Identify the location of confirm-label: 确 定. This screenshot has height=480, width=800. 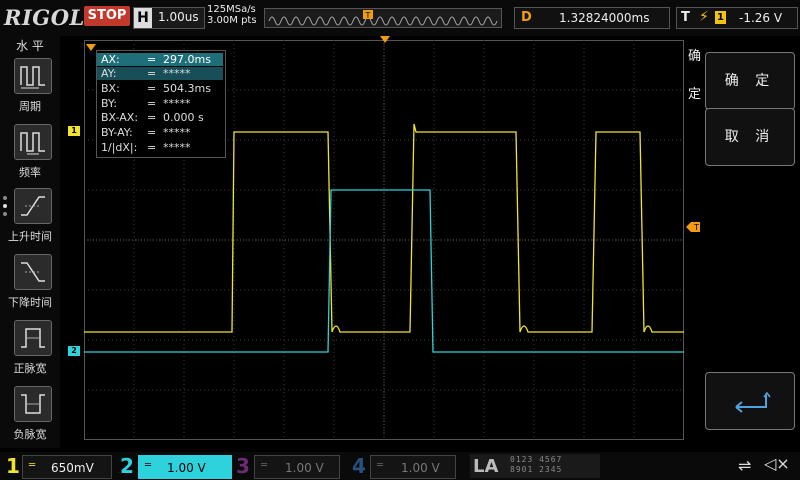
(750, 81).